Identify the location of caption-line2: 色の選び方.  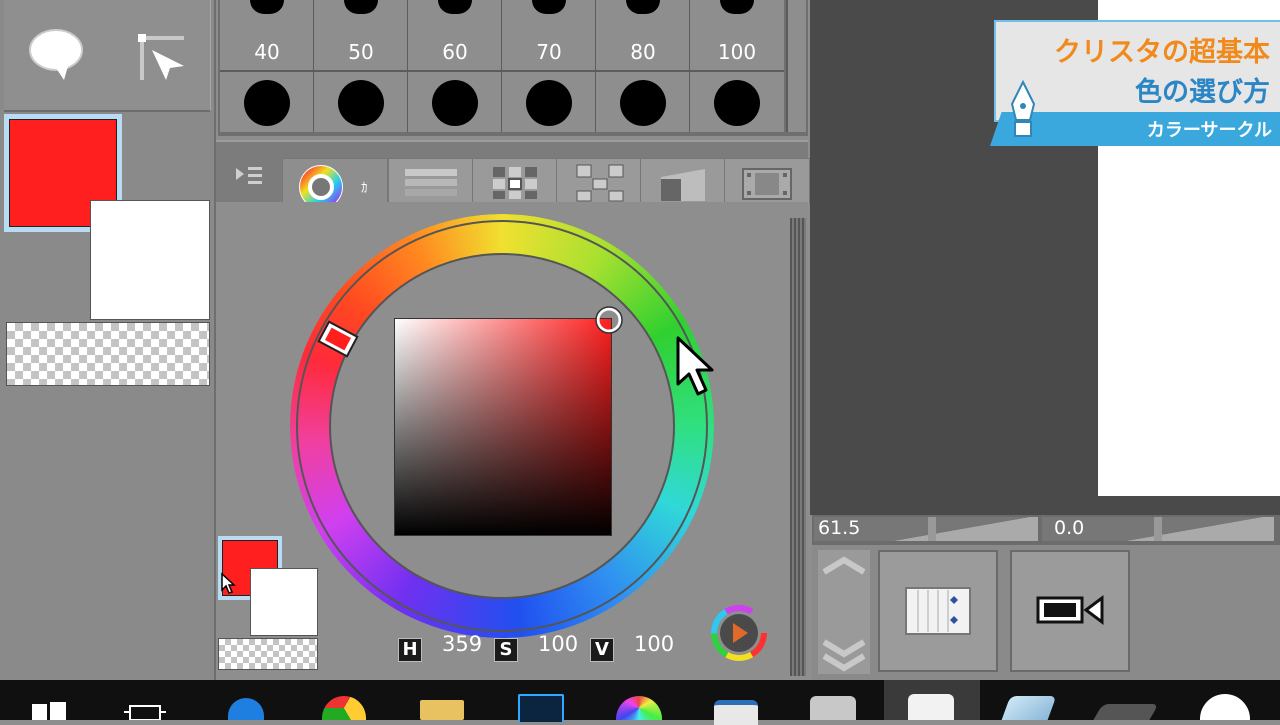
(1202, 92).